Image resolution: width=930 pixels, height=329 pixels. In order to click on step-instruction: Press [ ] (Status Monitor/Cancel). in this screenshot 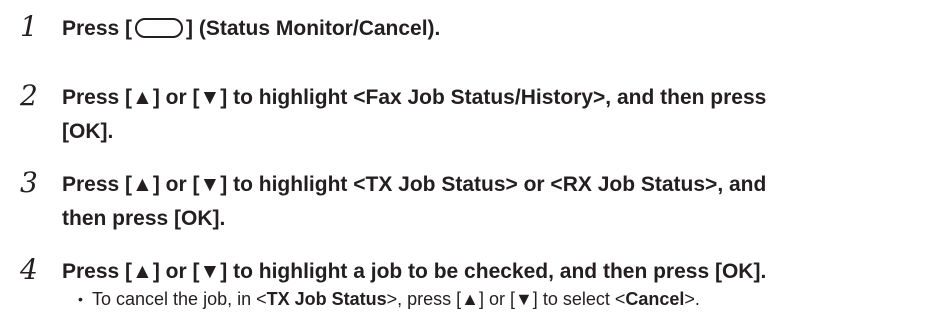, I will do `click(492, 29)`.